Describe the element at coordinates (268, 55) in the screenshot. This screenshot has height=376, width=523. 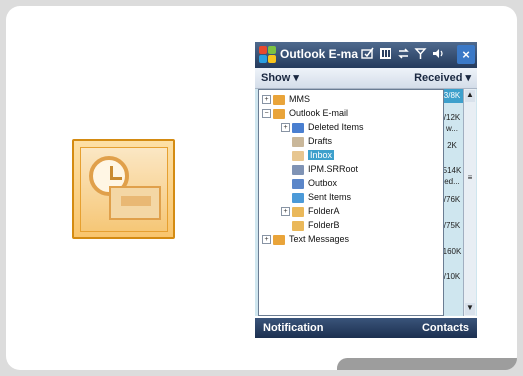
I see `windows-start-icon` at that location.